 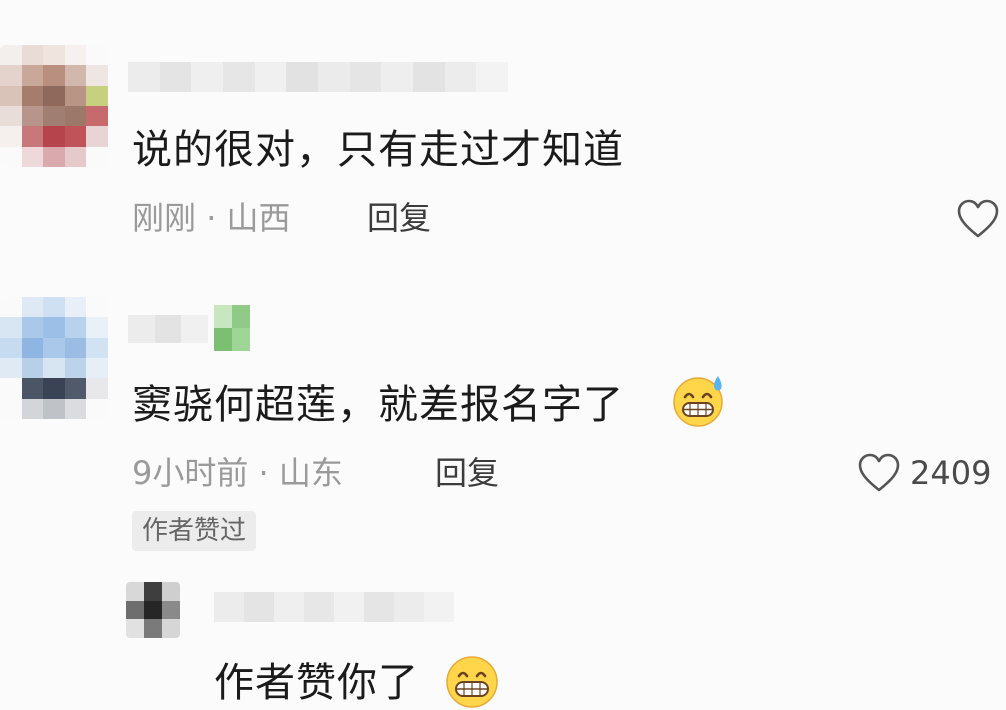 I want to click on sub-reply-text: 作者赞你了, so click(x=316, y=683).